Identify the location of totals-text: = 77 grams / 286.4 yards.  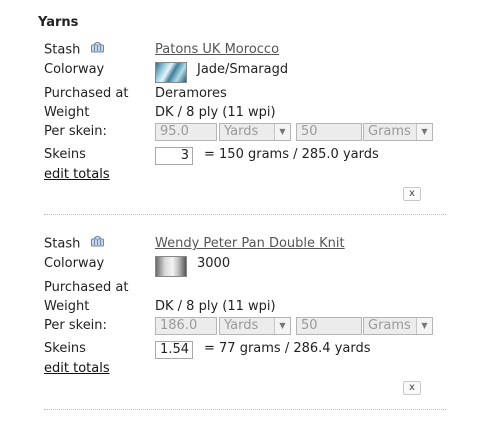
(287, 348).